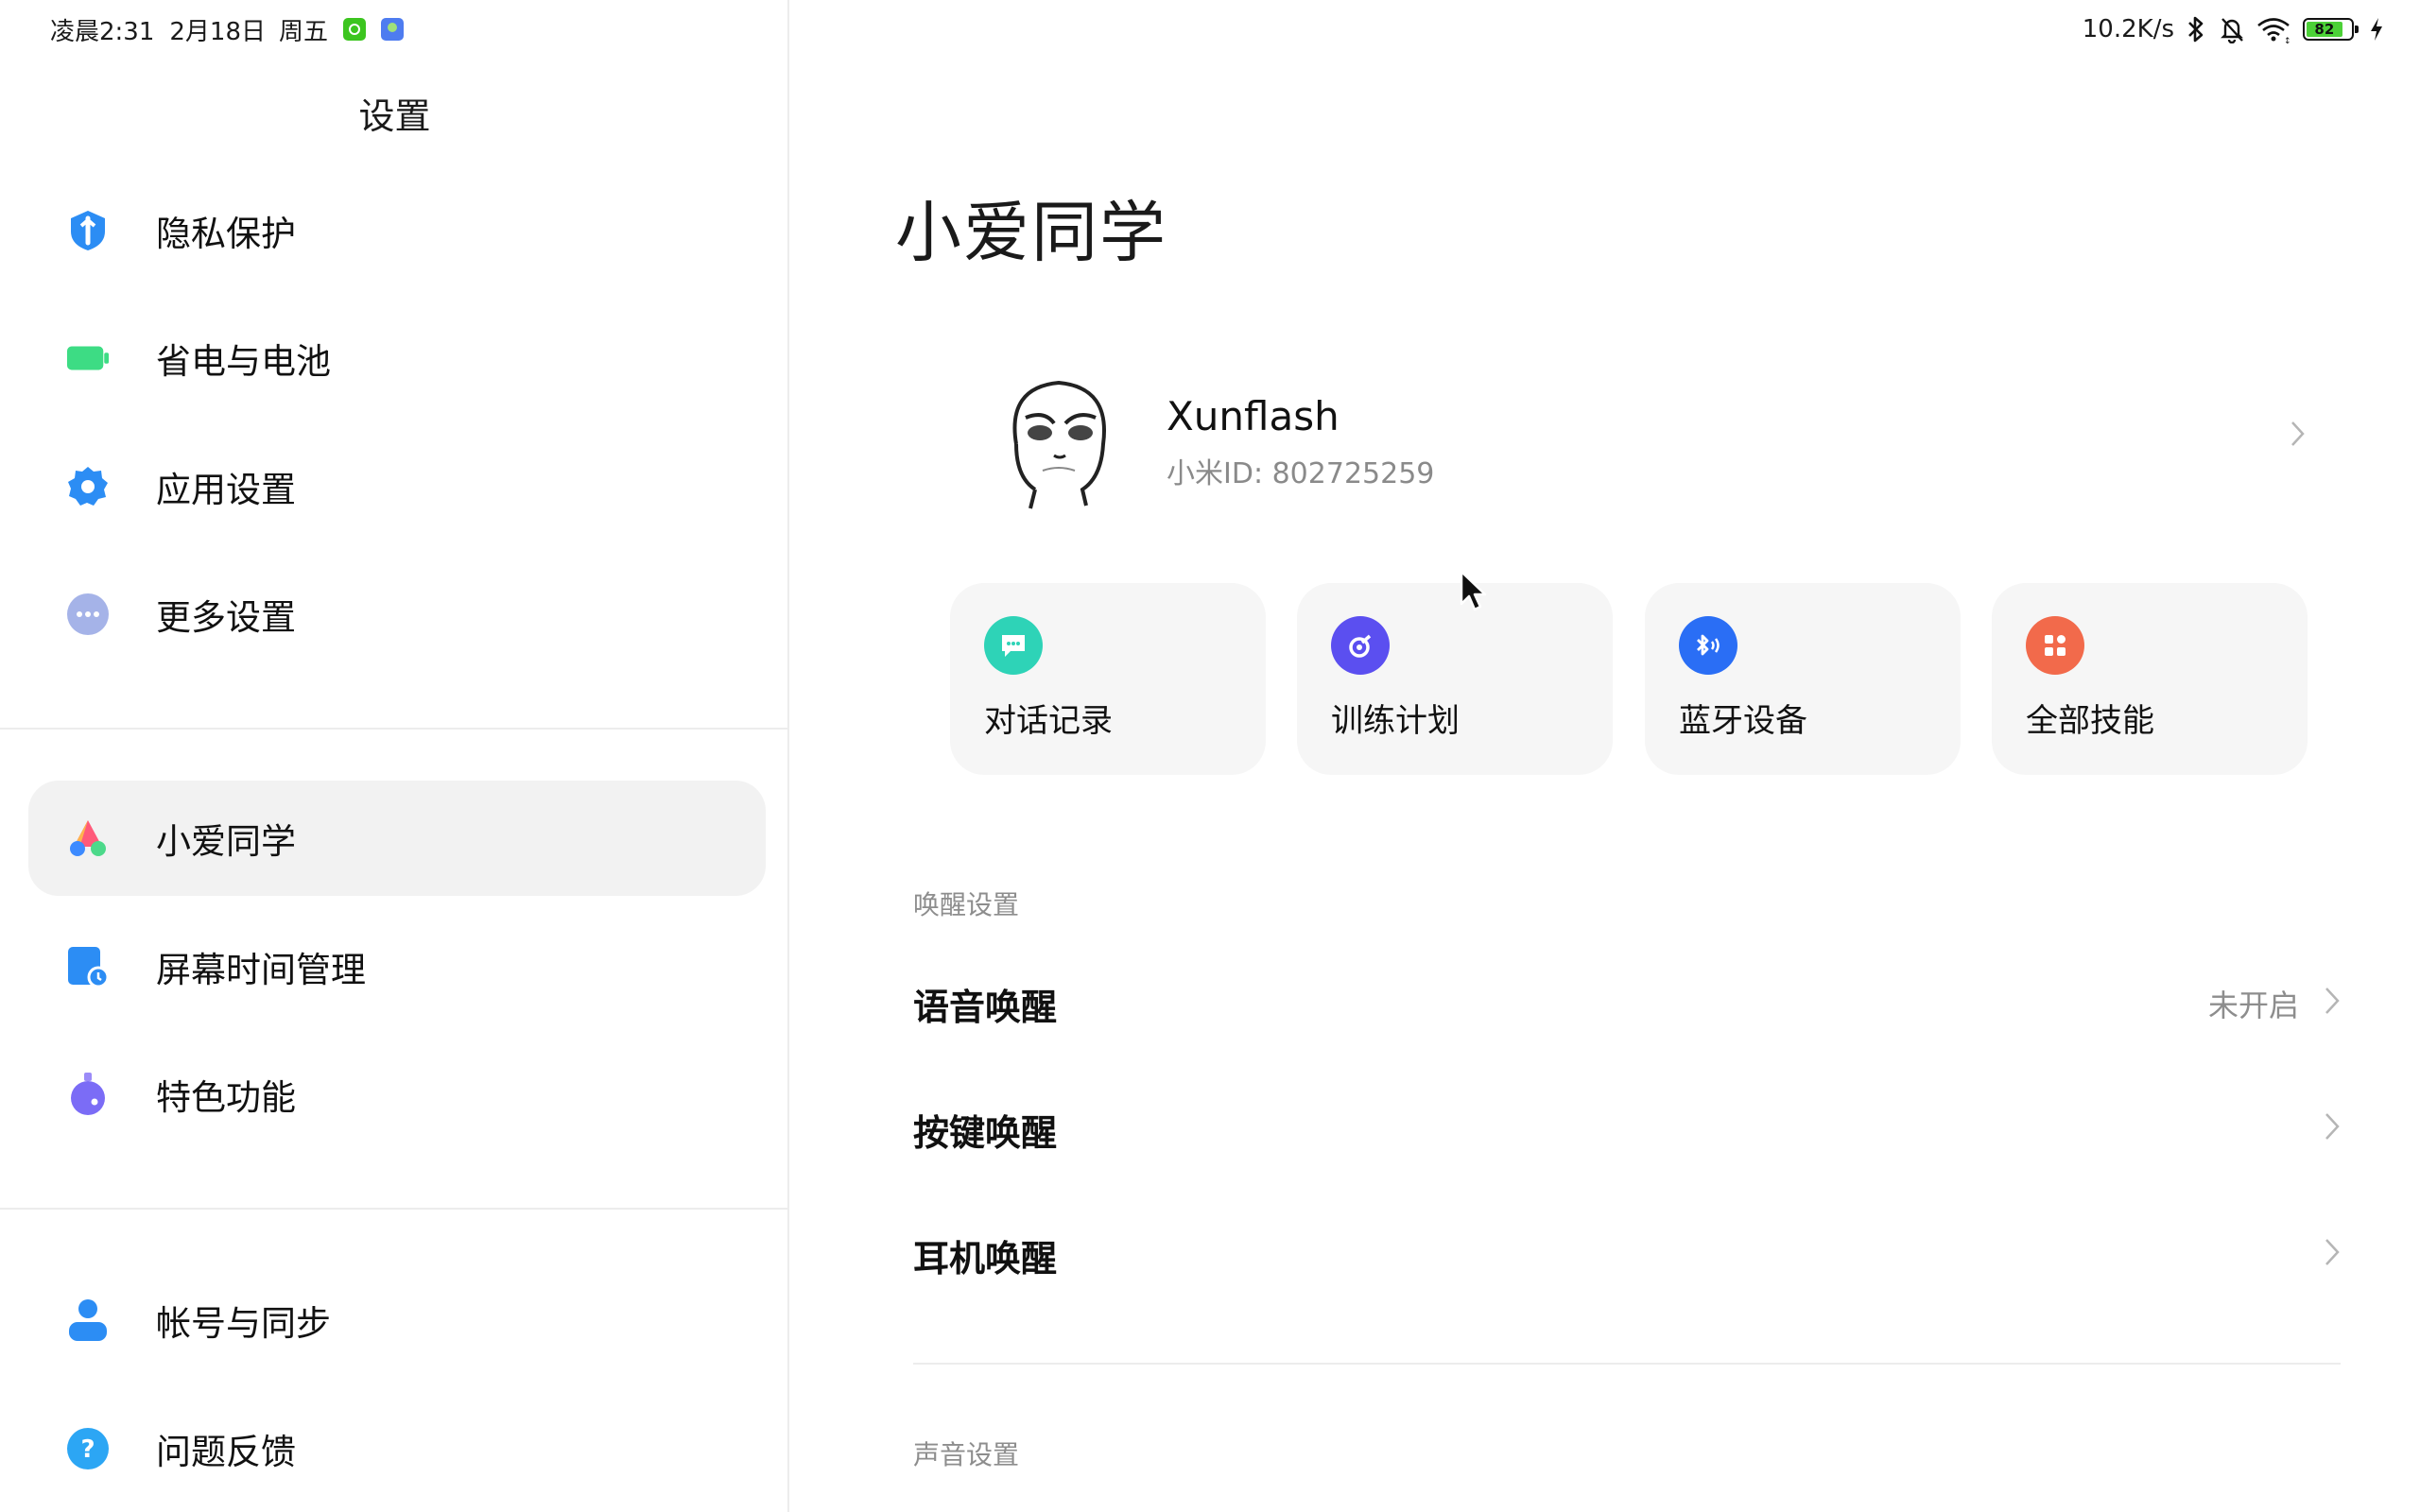  Describe the element at coordinates (243, 1323) in the screenshot. I see `sidebar-item-label: 帐号与同步` at that location.